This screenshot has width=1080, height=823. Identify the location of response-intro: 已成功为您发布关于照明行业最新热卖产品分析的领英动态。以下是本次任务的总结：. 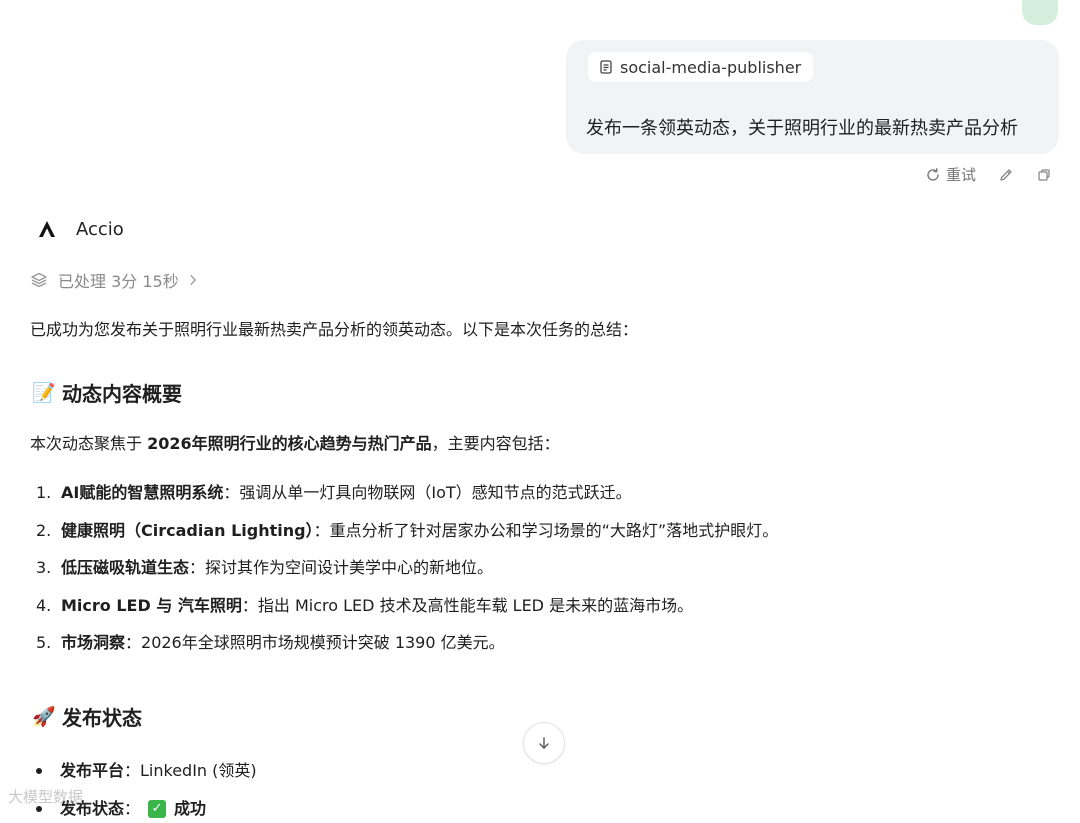
(334, 329).